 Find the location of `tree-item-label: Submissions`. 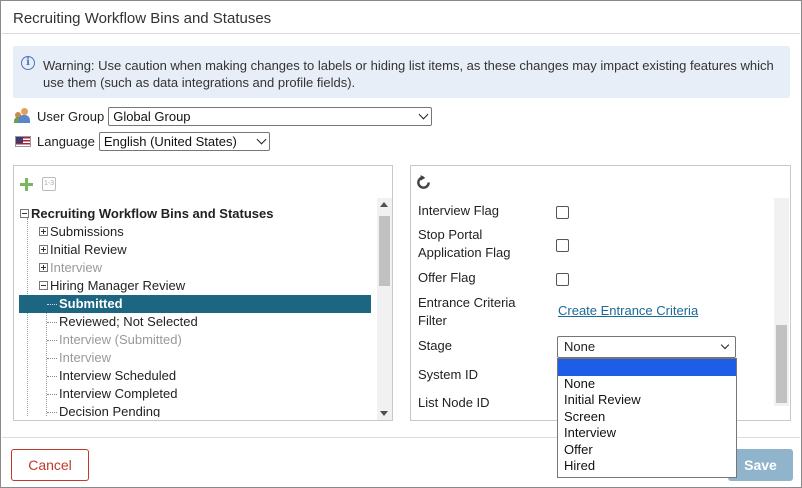

tree-item-label: Submissions is located at coordinates (87, 231).